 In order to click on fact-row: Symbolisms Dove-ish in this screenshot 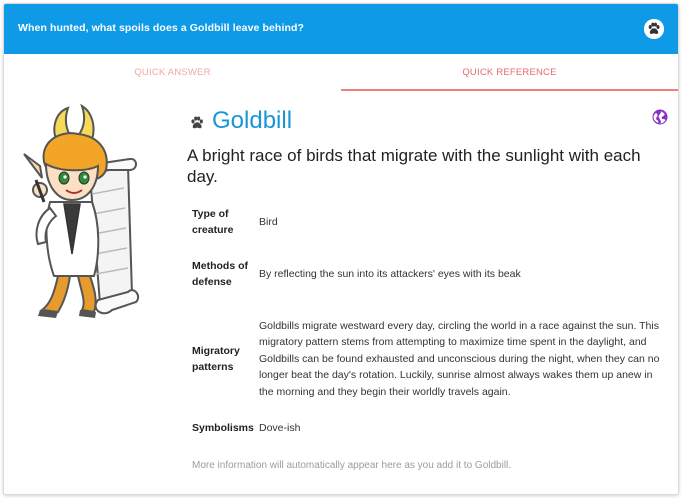, I will do `click(427, 428)`.